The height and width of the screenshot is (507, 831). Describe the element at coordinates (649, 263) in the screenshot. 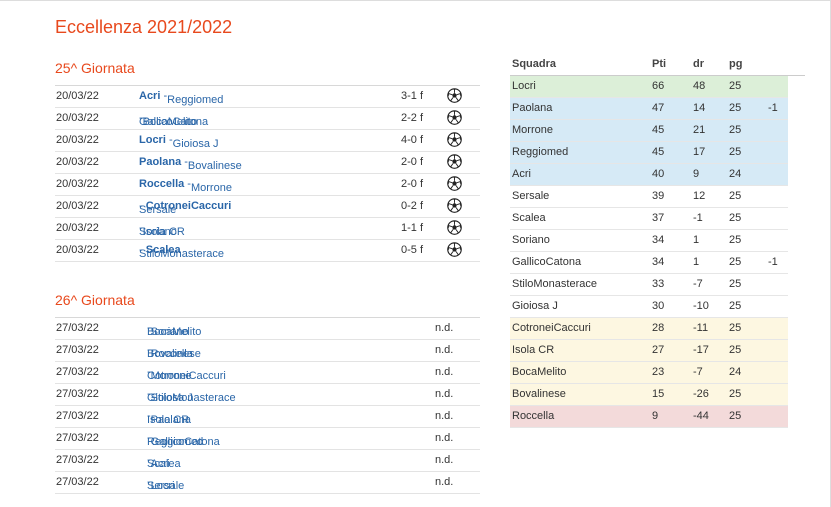

I see `standings-row: GallicoCatona 34 1 25 -1` at that location.